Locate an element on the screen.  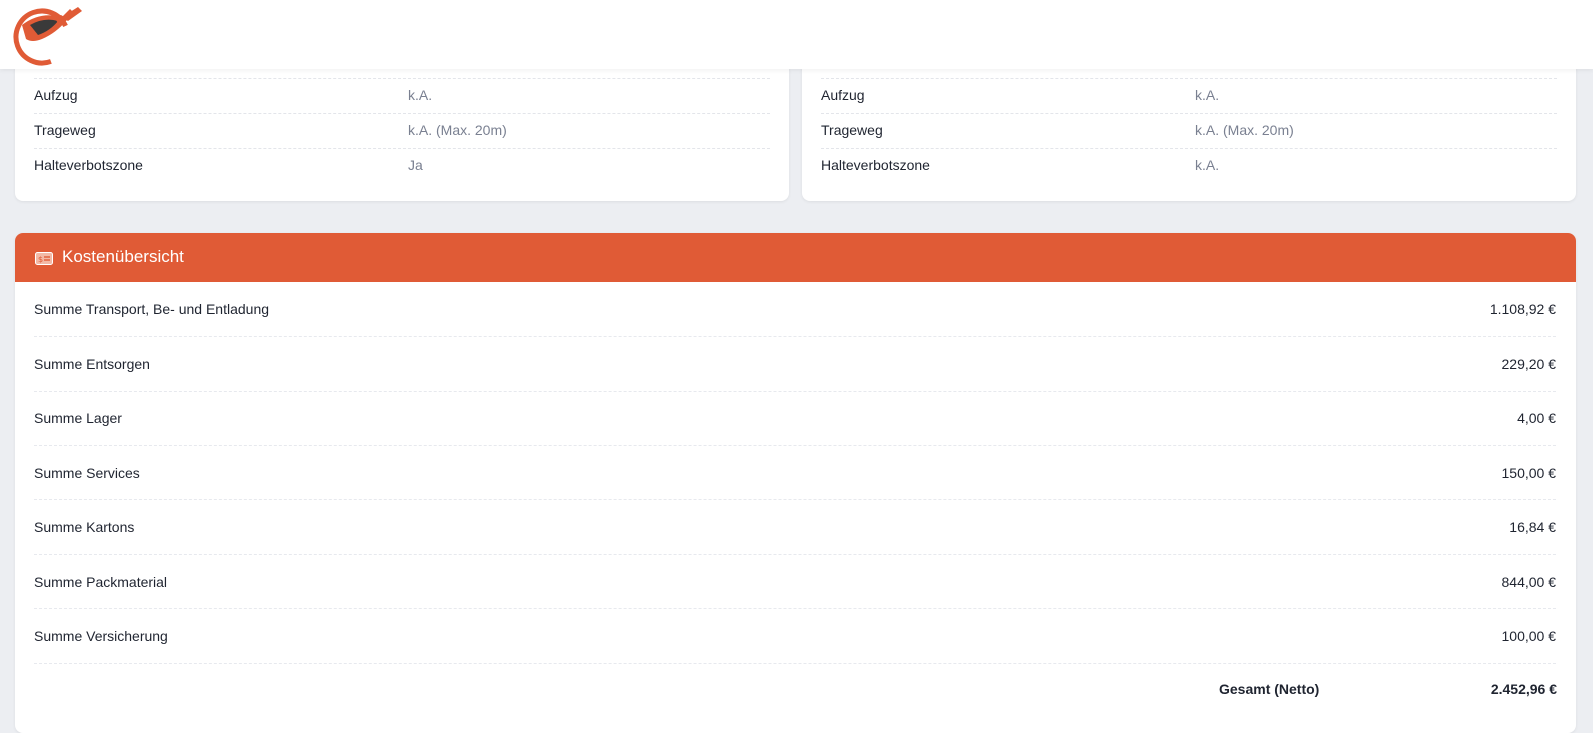
cost-row-storage: Summe Lager 4,00 € is located at coordinates (795, 418).